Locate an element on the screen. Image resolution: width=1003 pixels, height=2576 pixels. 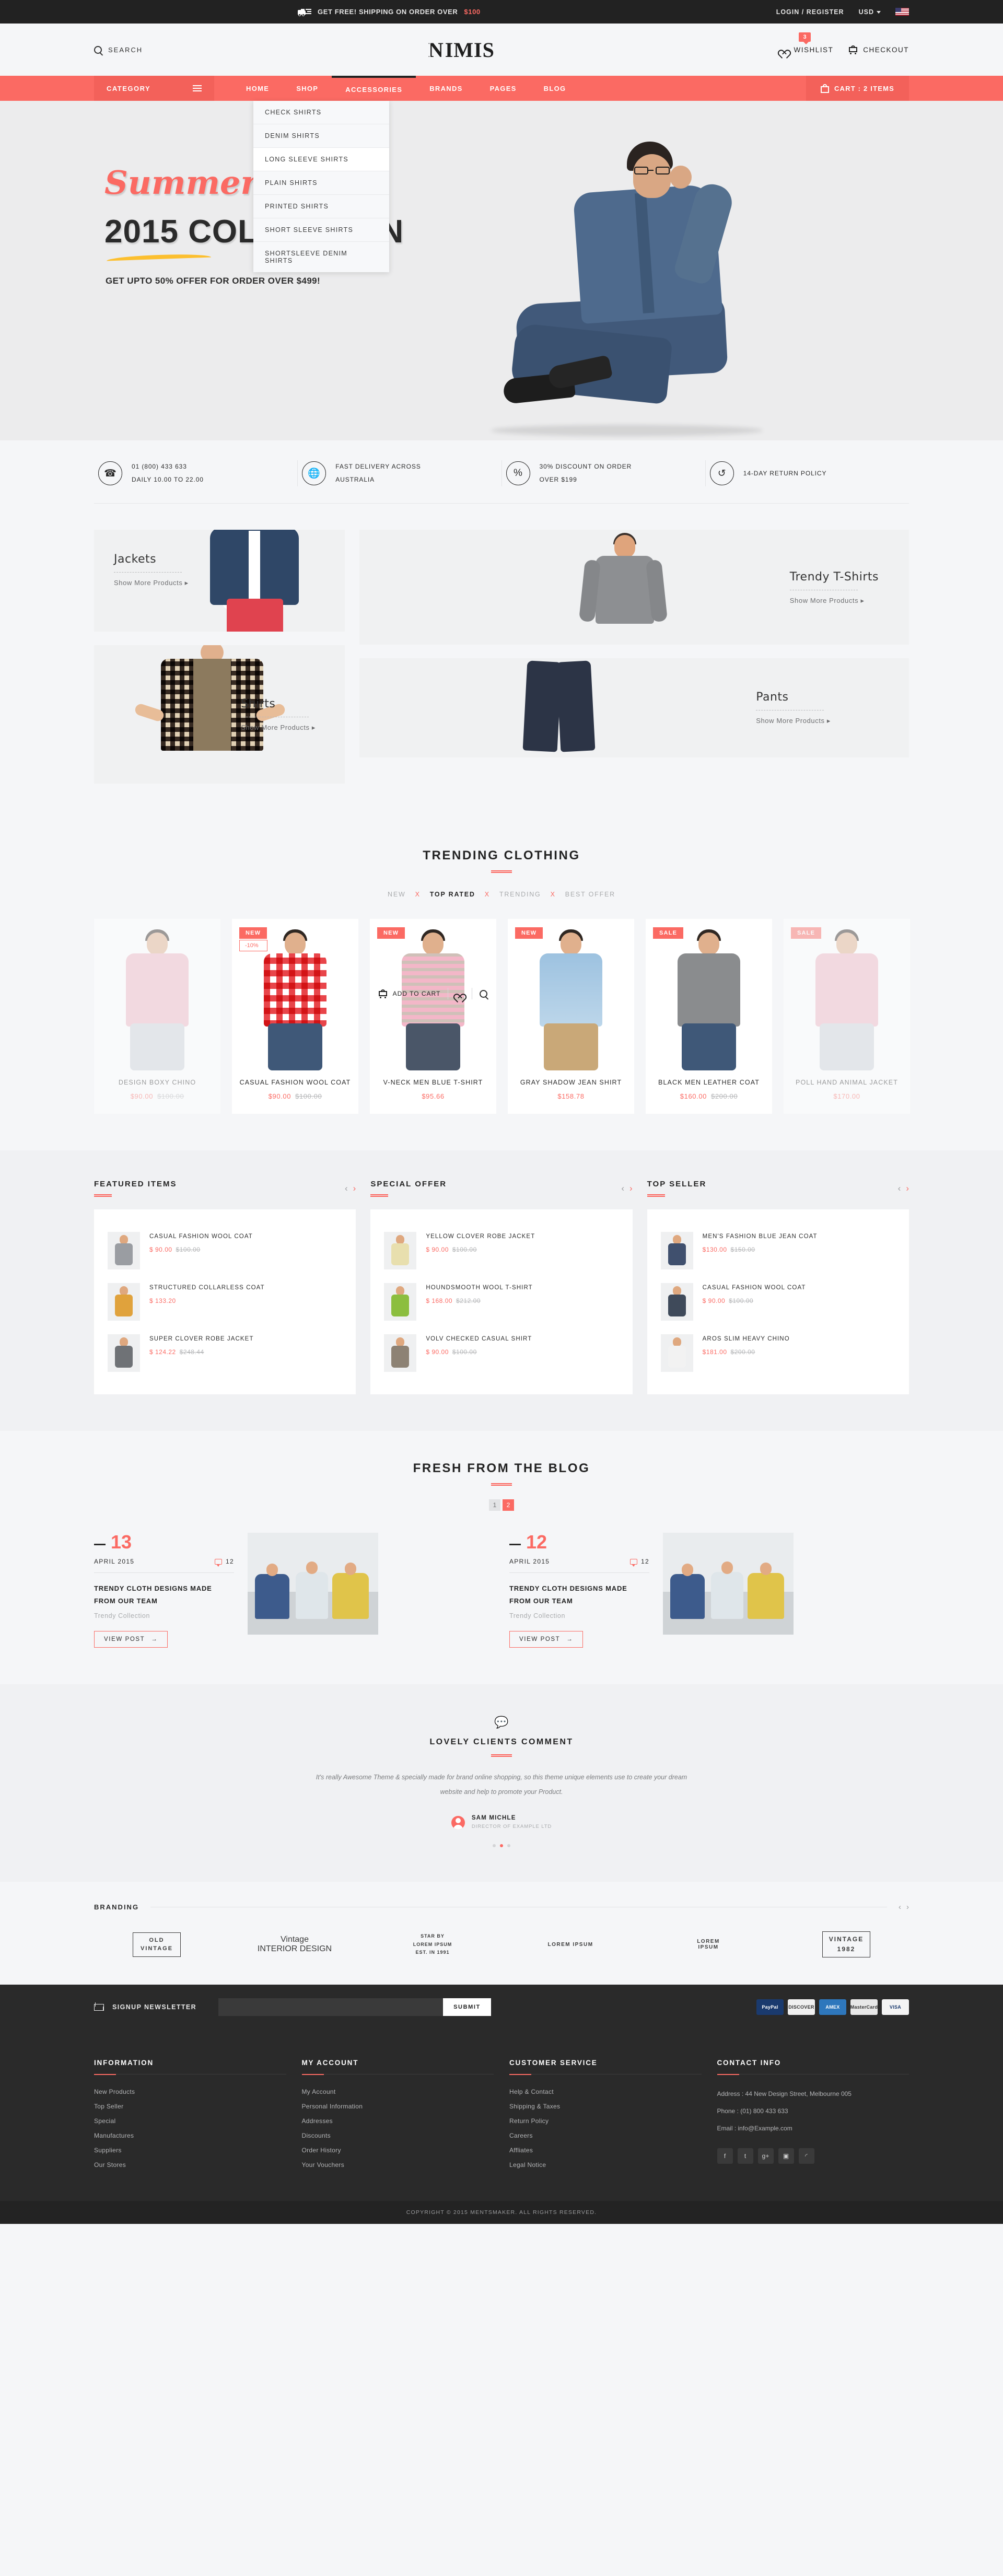
google-plus-icon: g+ is located at coordinates (765, 2156).